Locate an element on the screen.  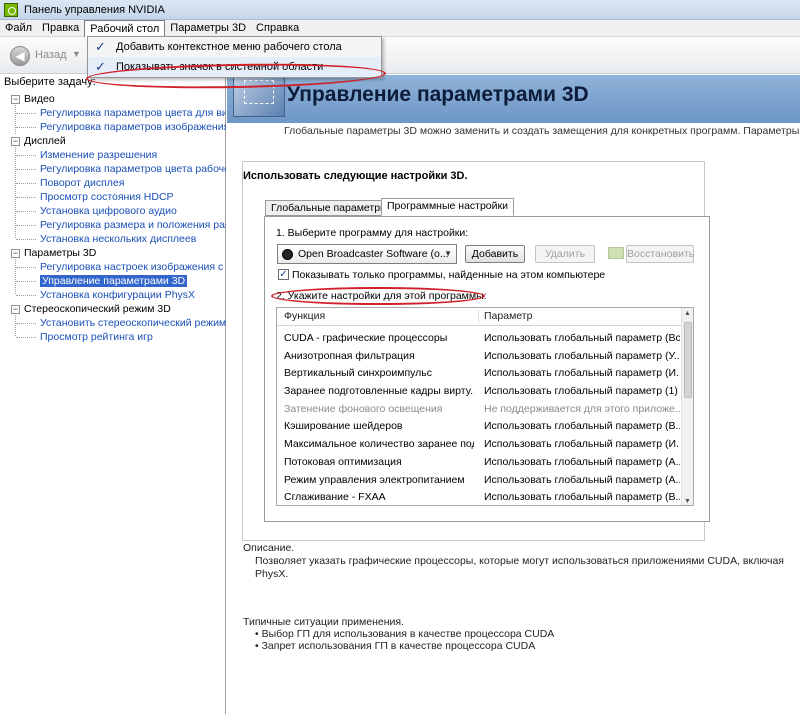
checkmark-icon: ✓ is located at coordinates (100, 46).